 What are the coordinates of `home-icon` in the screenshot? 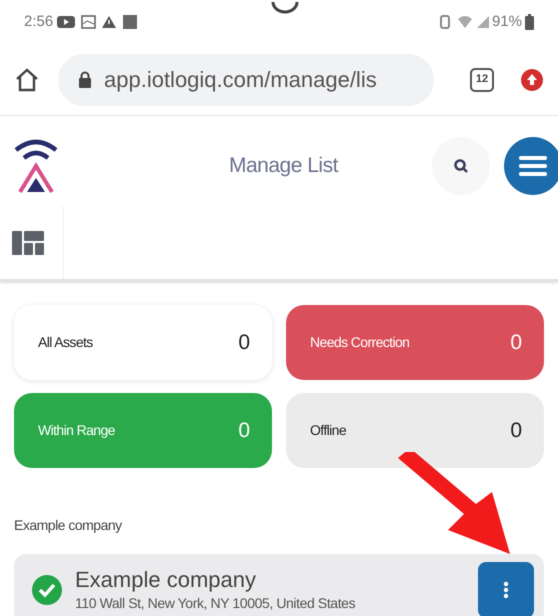 It's located at (27, 79).